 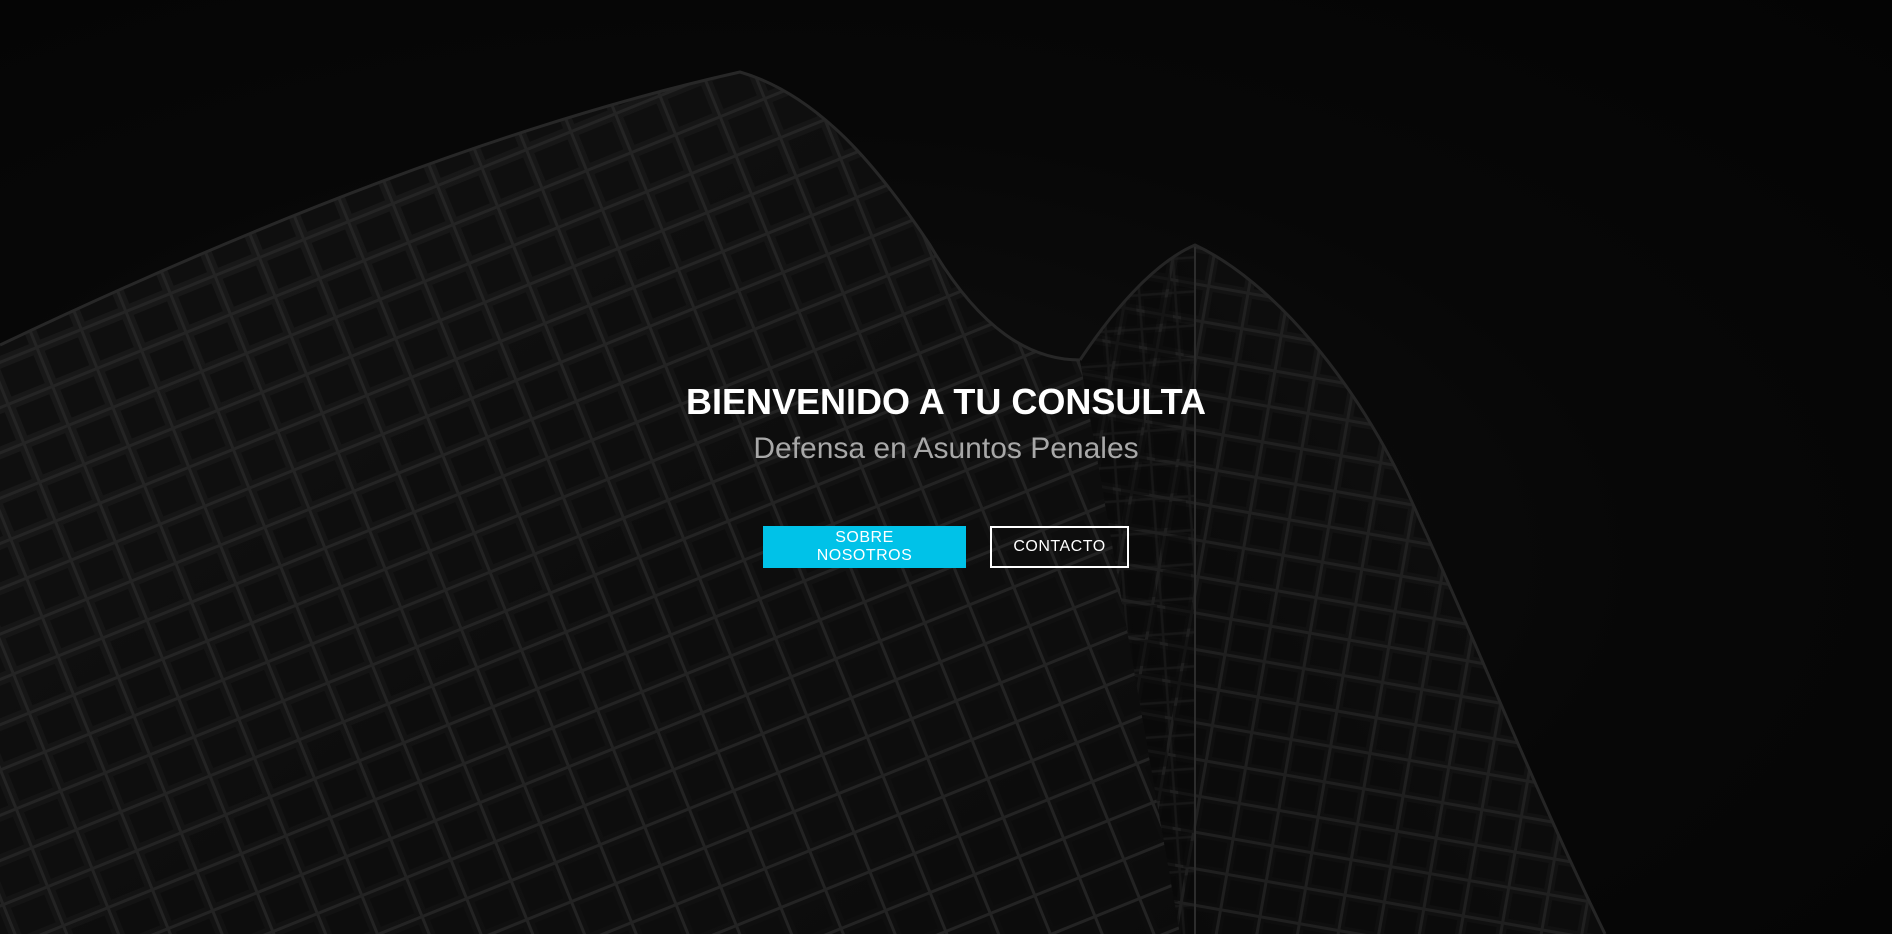 I want to click on page-title: BIENVENIDO A TU CONSULTA, so click(x=946, y=401).